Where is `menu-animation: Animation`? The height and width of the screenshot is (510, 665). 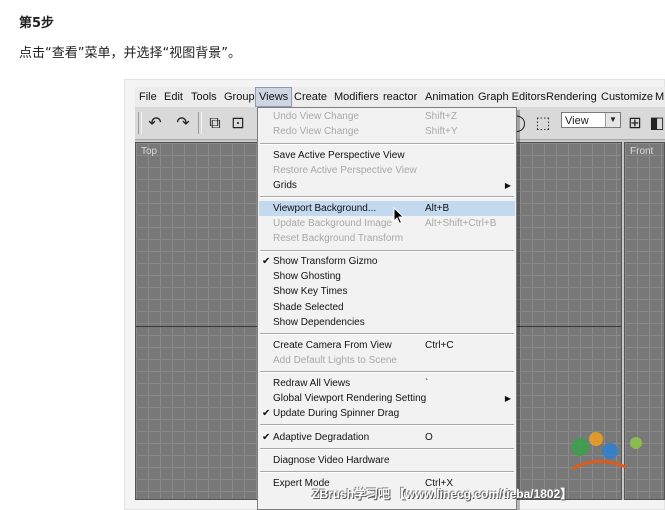 menu-animation: Animation is located at coordinates (449, 97).